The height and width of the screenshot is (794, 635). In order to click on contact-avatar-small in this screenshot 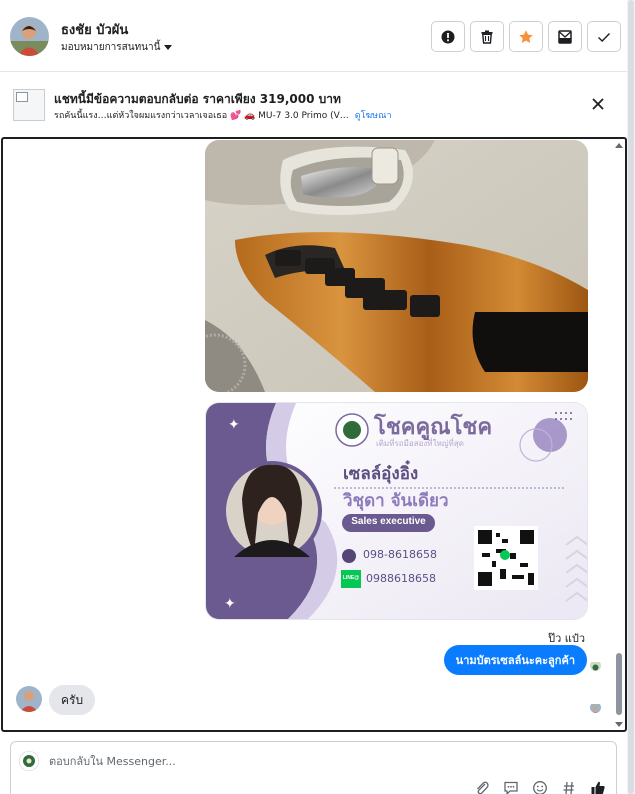, I will do `click(29, 699)`.